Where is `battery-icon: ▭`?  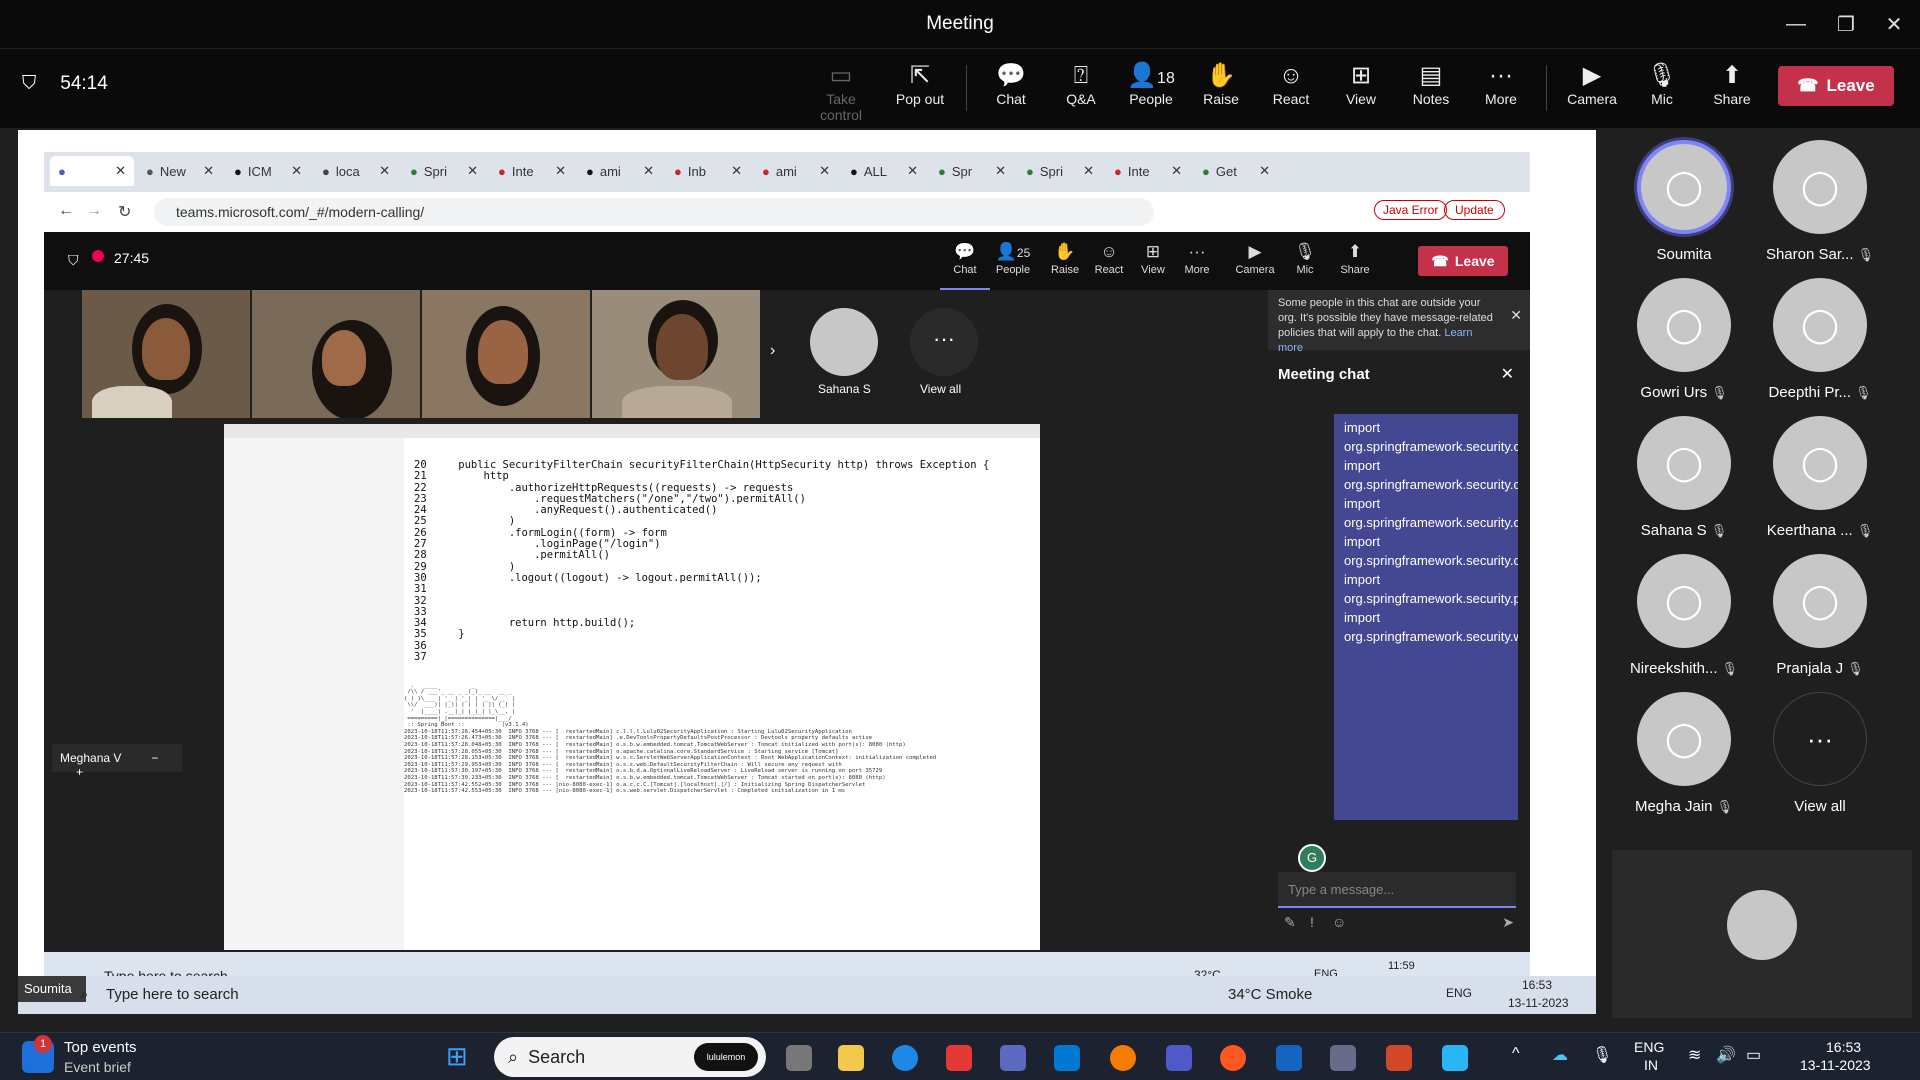 battery-icon: ▭ is located at coordinates (1753, 1055).